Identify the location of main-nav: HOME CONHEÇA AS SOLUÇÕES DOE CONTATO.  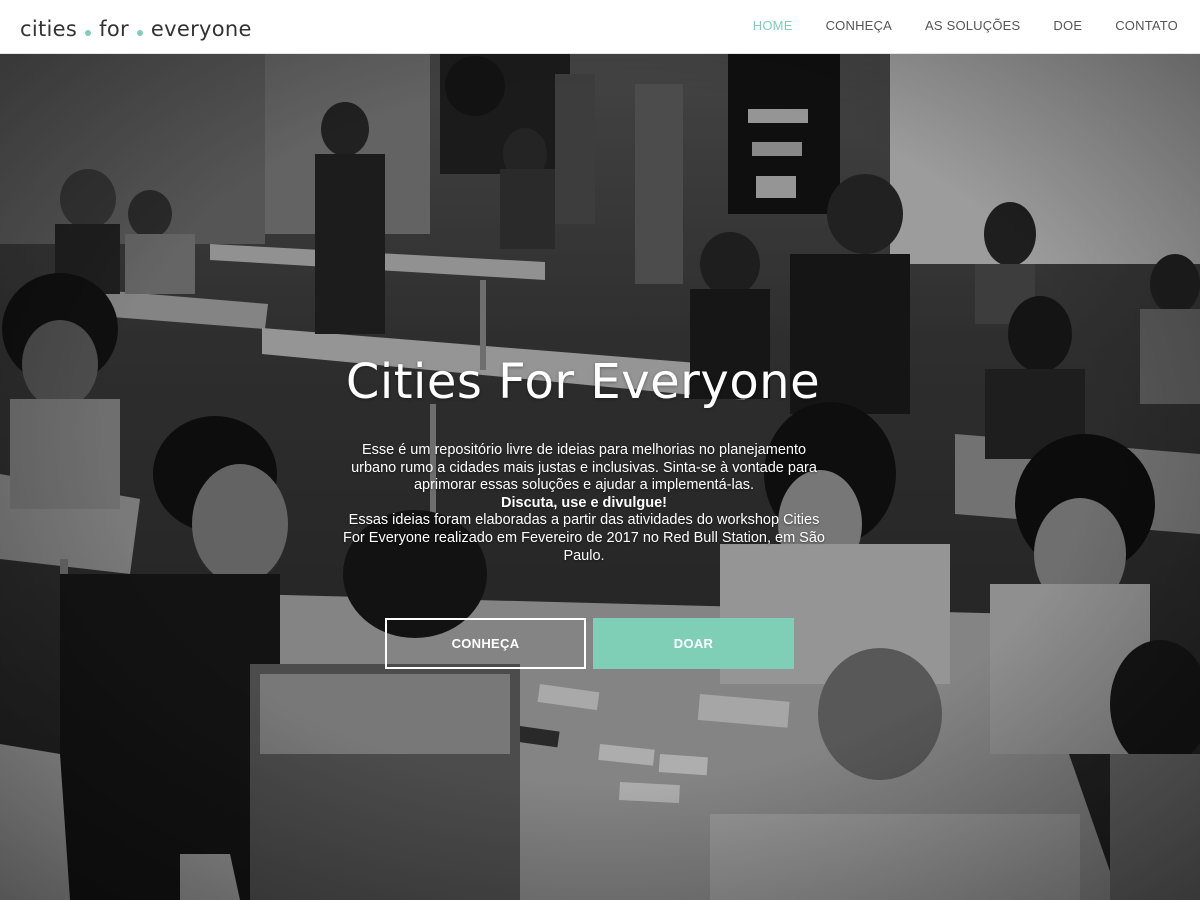
(949, 25).